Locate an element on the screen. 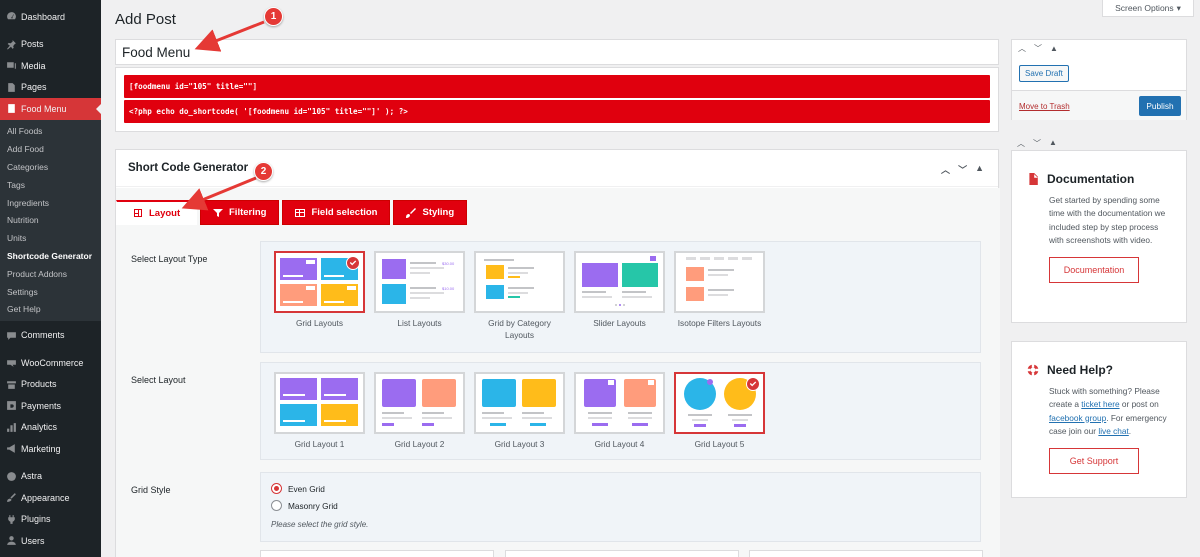 This screenshot has width=1200, height=557. submenu-shortcode-generator: Shortcode Generator is located at coordinates (50, 256).